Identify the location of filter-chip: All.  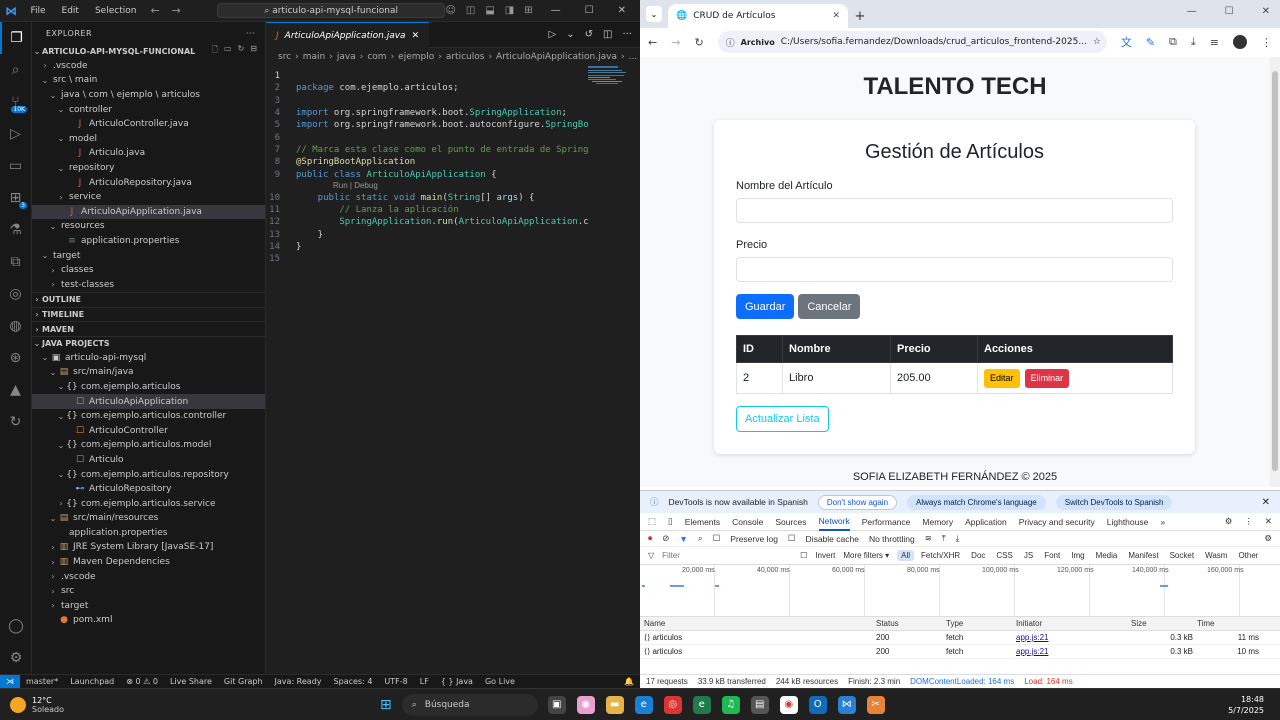
(906, 555).